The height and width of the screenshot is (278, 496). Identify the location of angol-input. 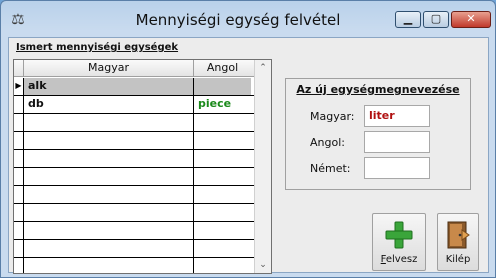
(397, 142).